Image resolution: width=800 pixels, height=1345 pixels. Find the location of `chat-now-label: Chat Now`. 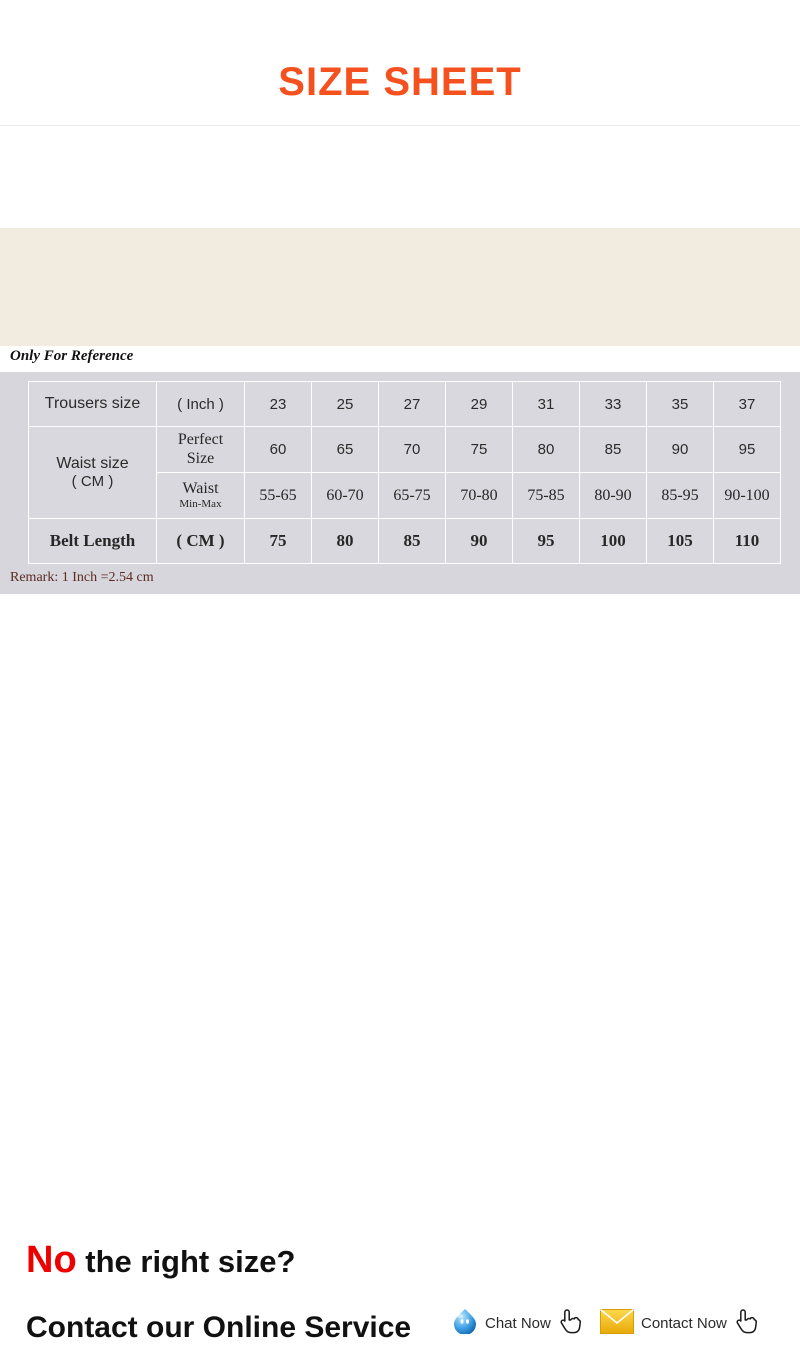

chat-now-label: Chat Now is located at coordinates (518, 1323).